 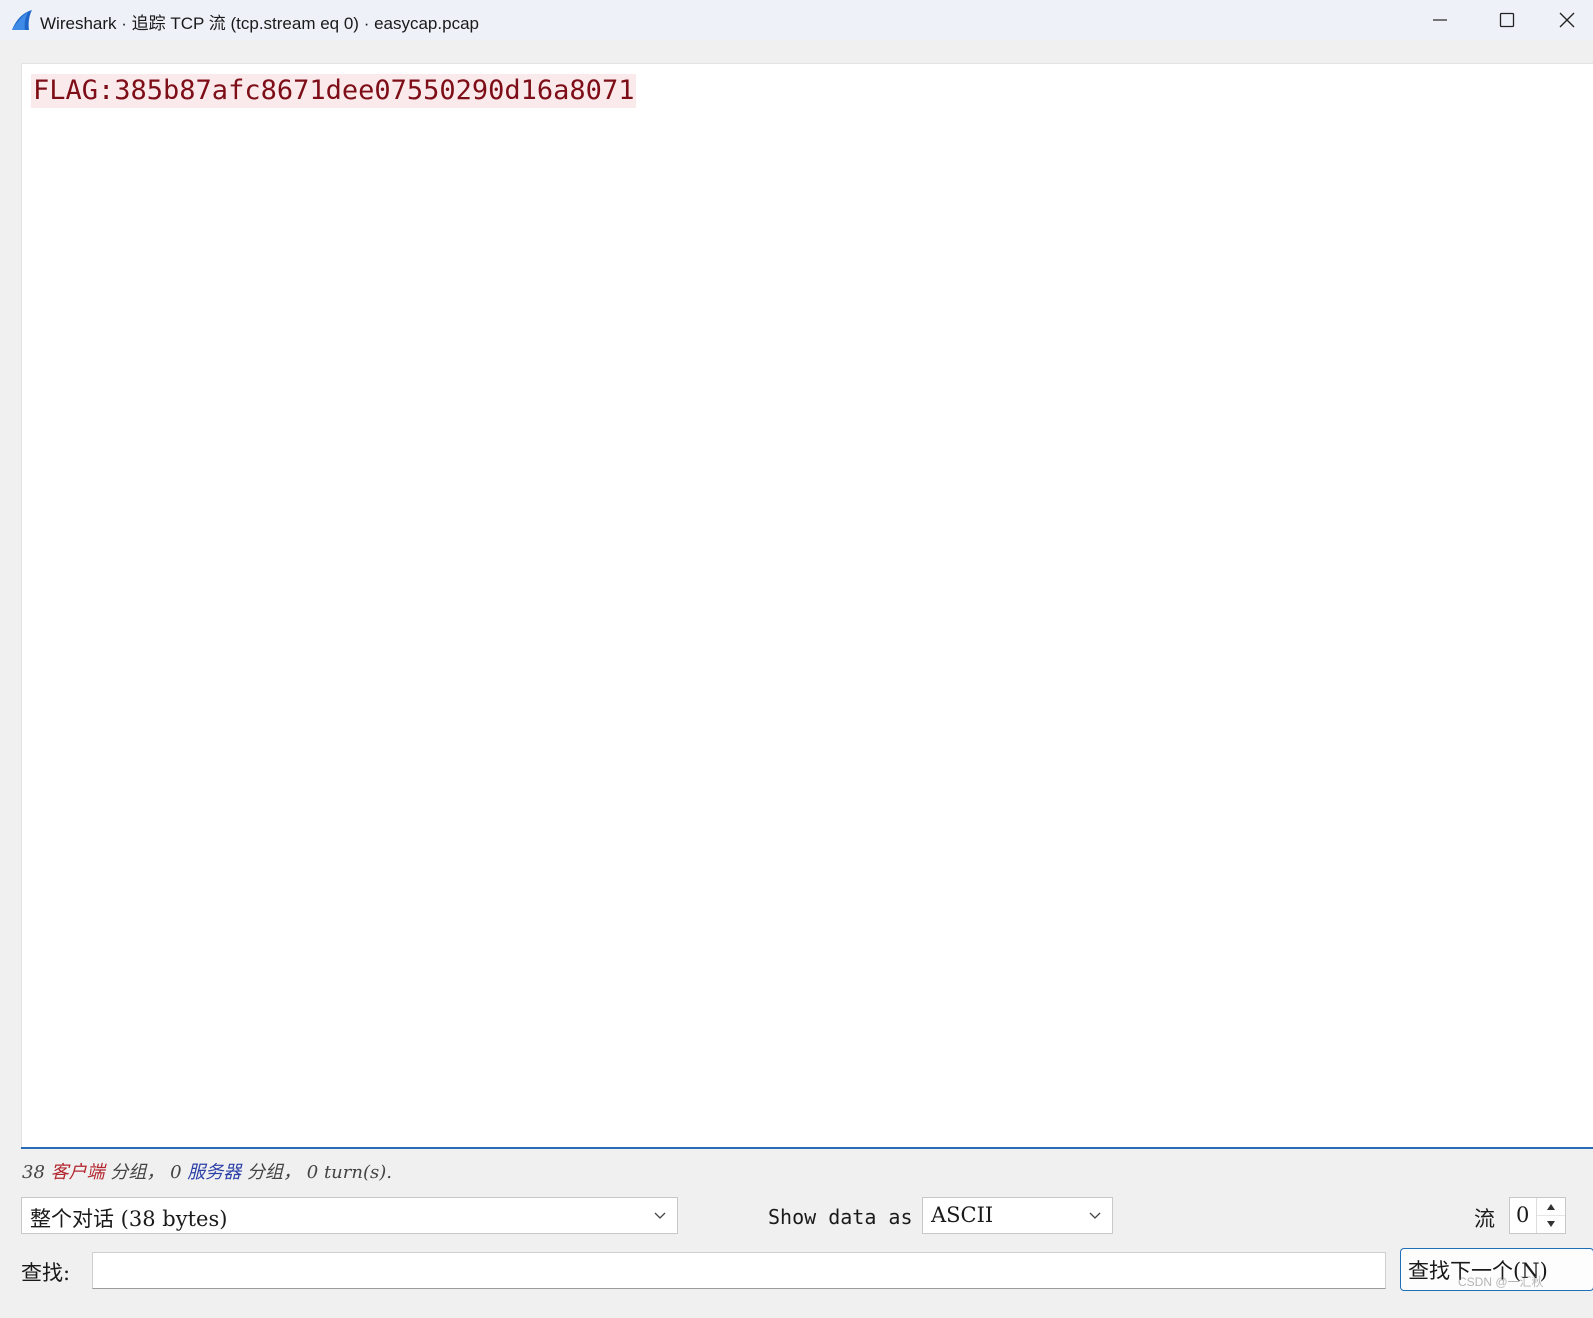 I want to click on conversation-select: 整个对话 (38 bytes), so click(x=349, y=1215).